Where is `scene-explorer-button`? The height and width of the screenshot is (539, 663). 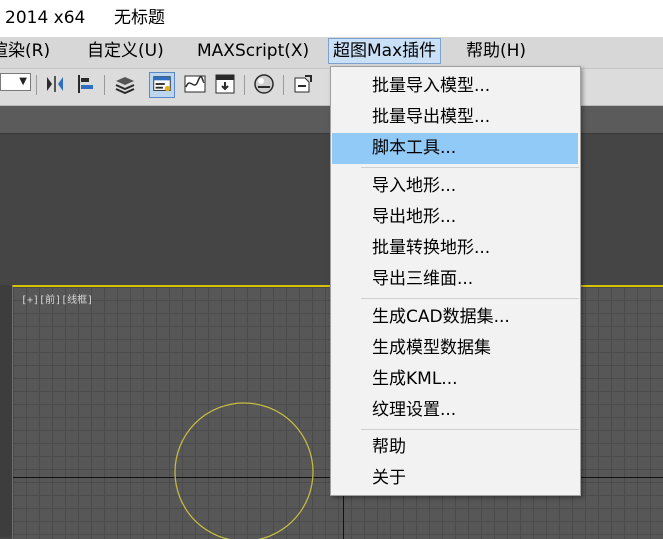
scene-explorer-button is located at coordinates (162, 85).